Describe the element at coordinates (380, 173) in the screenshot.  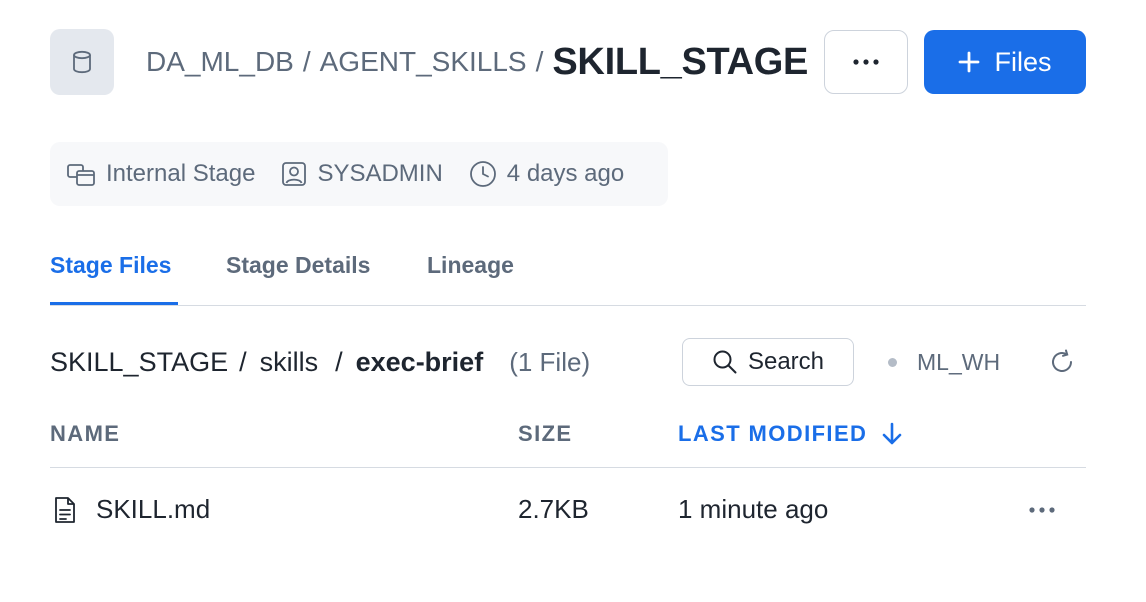
I see `stage-owner-label: SYSADMIN` at that location.